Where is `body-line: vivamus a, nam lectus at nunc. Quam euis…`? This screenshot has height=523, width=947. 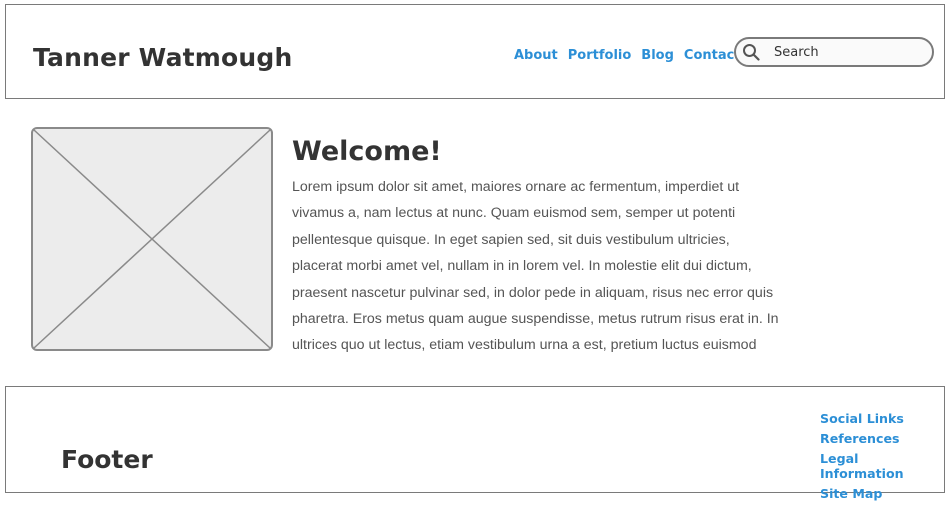 body-line: vivamus a, nam lectus at nunc. Quam euis… is located at coordinates (514, 213).